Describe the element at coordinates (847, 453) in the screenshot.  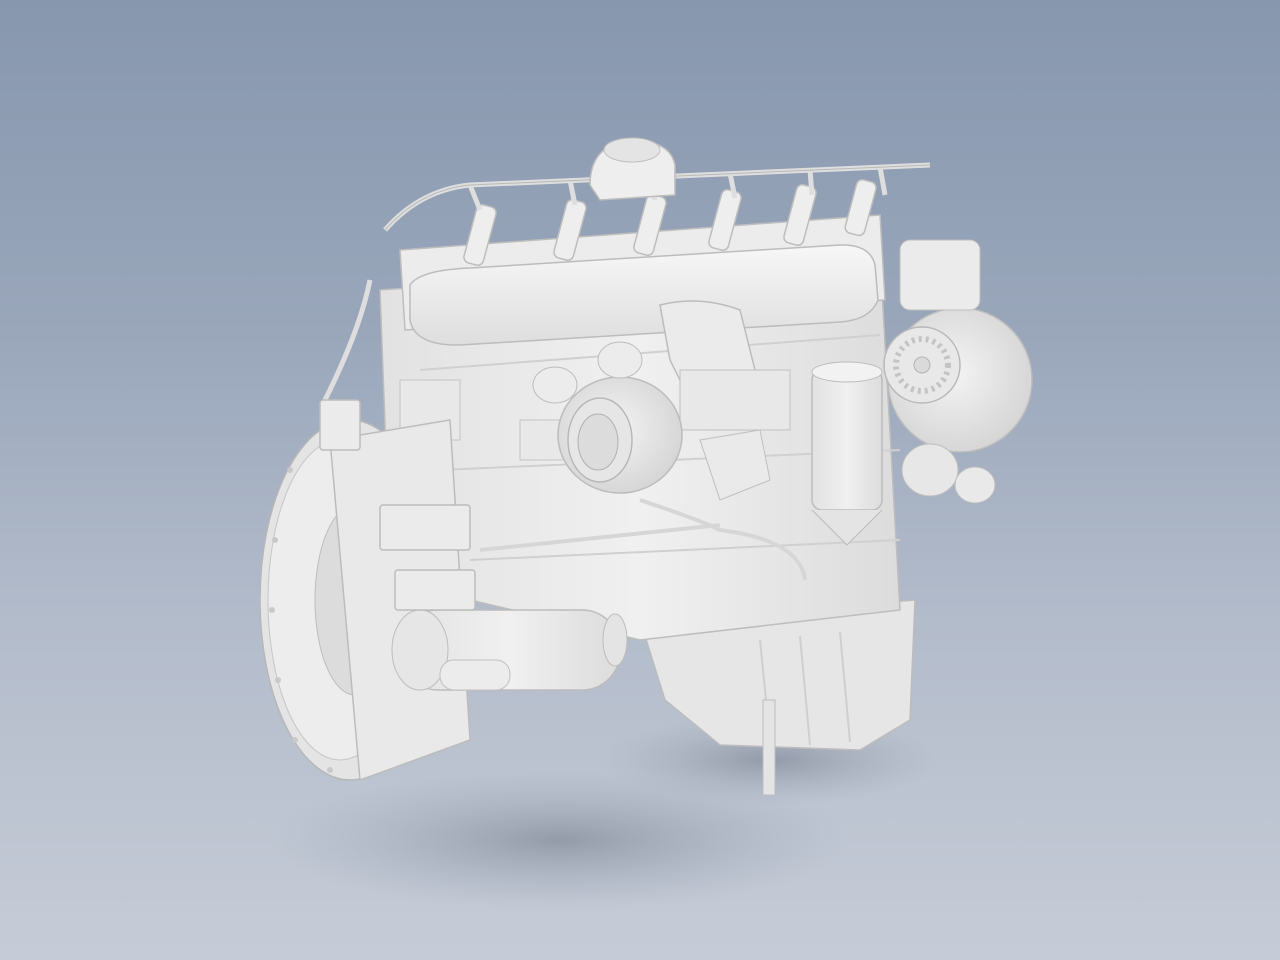
I see `oil-filter` at that location.